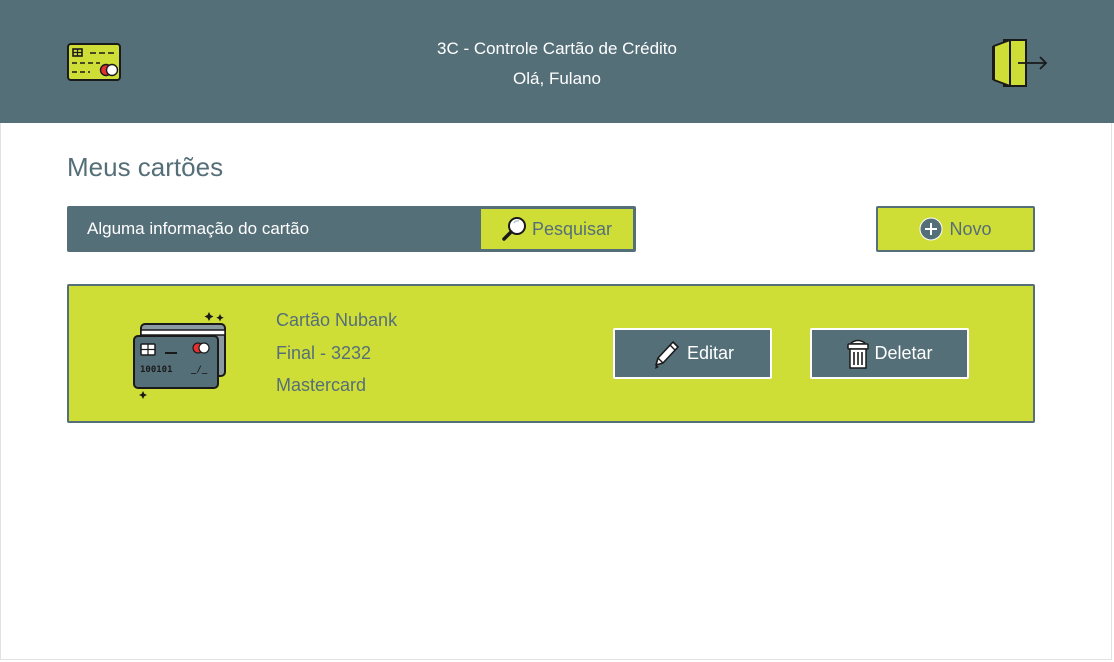 The width and height of the screenshot is (1114, 662). Describe the element at coordinates (324, 352) in the screenshot. I see `card-final-digits: Final - 3232` at that location.